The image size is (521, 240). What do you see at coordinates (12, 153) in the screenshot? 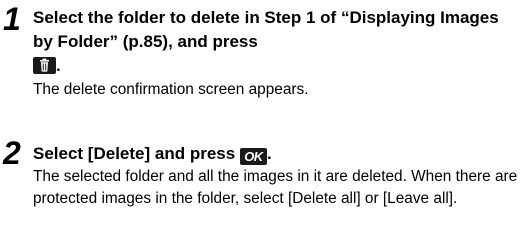
I see `step-number: 2` at bounding box center [12, 153].